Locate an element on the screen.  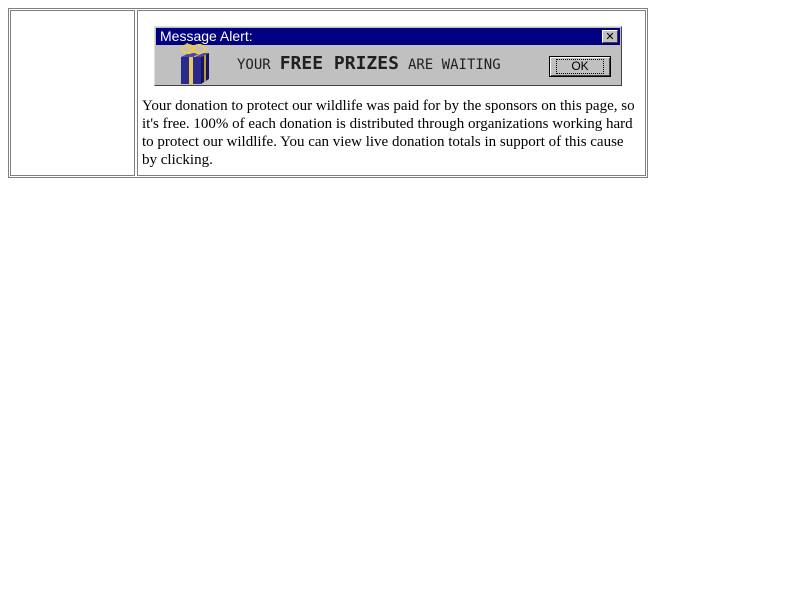
banner-message-suffix: ARE WAITING is located at coordinates (454, 65).